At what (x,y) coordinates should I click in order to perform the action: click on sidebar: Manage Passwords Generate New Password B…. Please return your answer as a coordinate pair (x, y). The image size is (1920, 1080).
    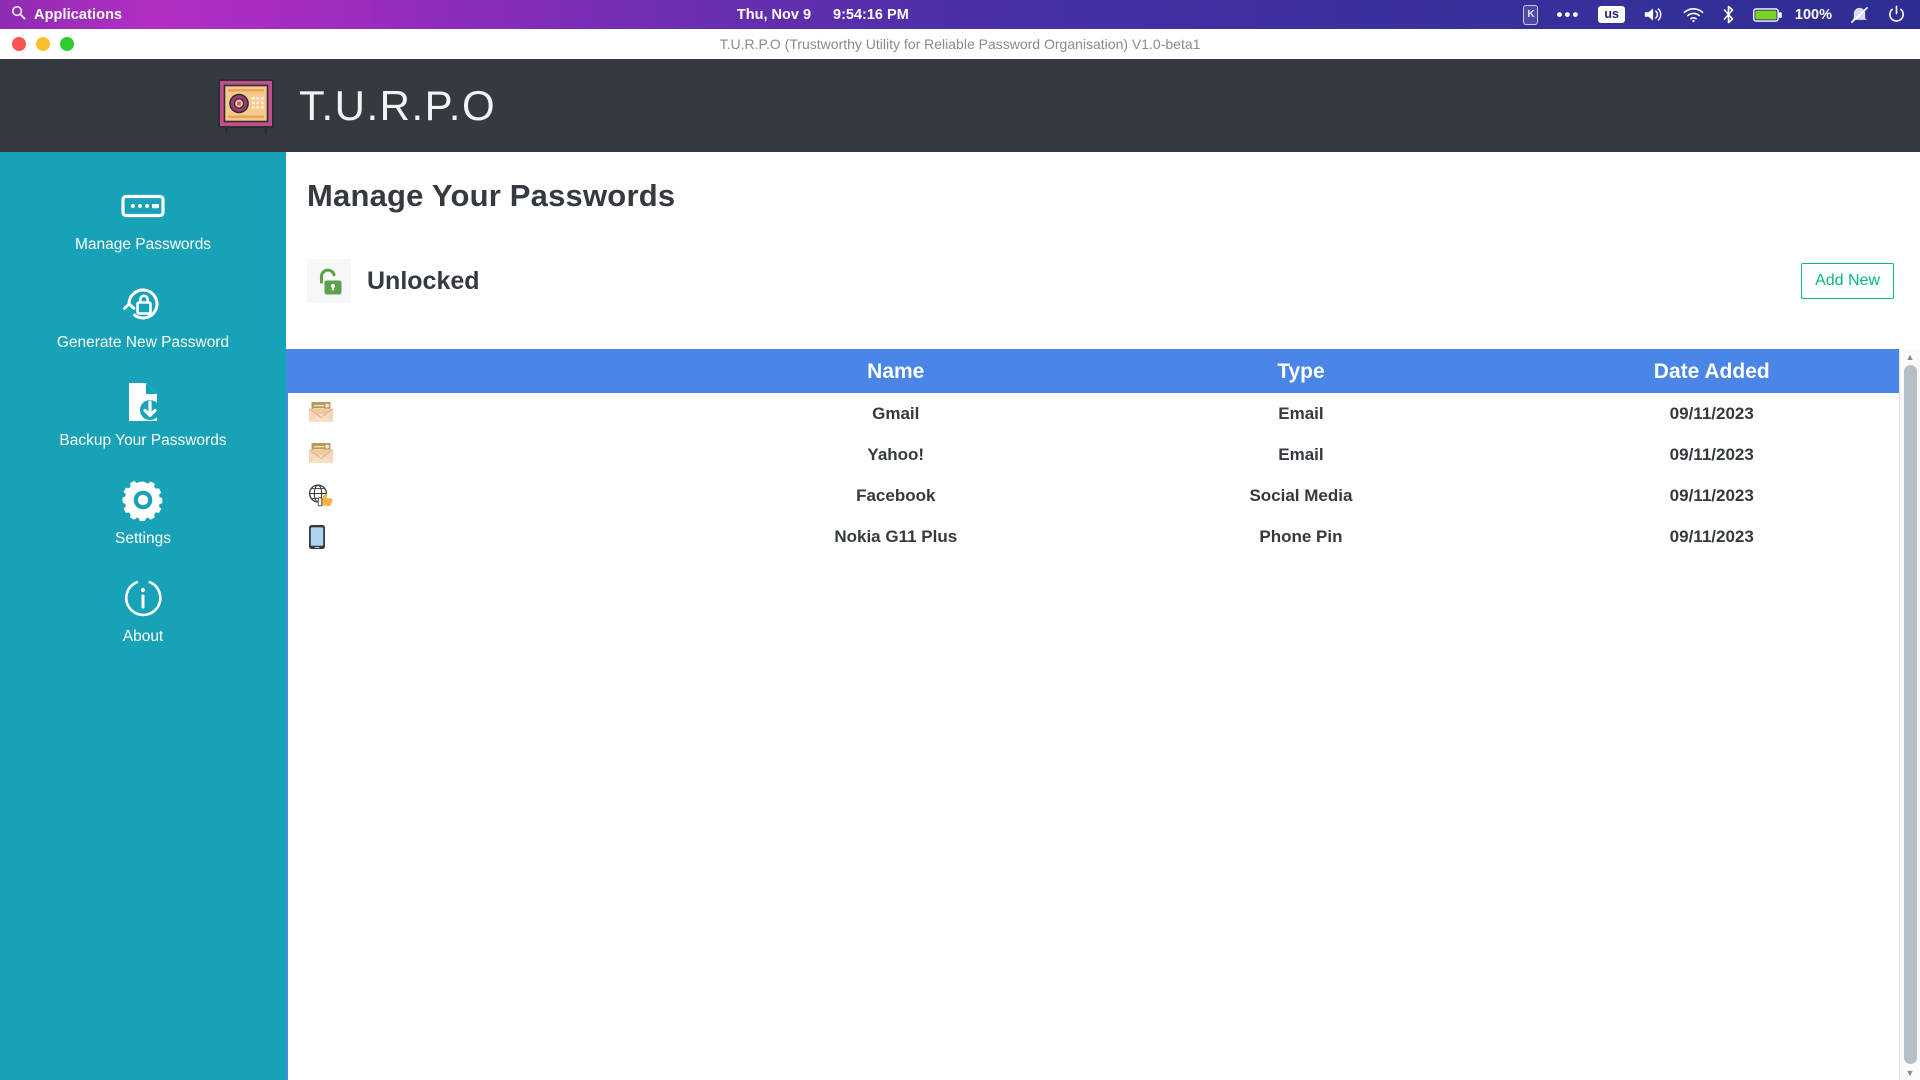
    Looking at the image, I should click on (143, 616).